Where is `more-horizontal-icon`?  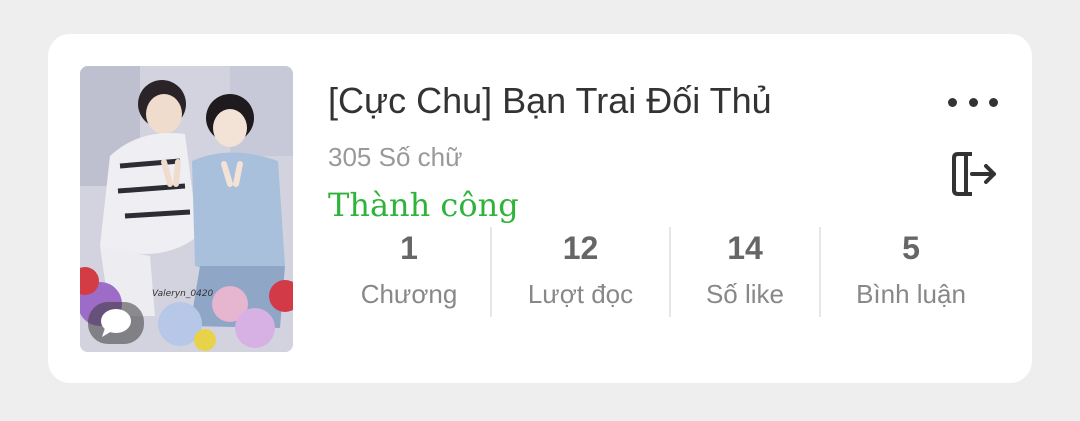 more-horizontal-icon is located at coordinates (973, 102).